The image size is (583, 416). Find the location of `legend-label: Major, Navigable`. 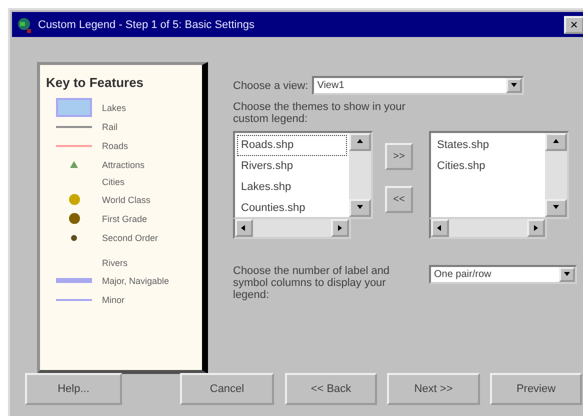

legend-label: Major, Navigable is located at coordinates (136, 281).